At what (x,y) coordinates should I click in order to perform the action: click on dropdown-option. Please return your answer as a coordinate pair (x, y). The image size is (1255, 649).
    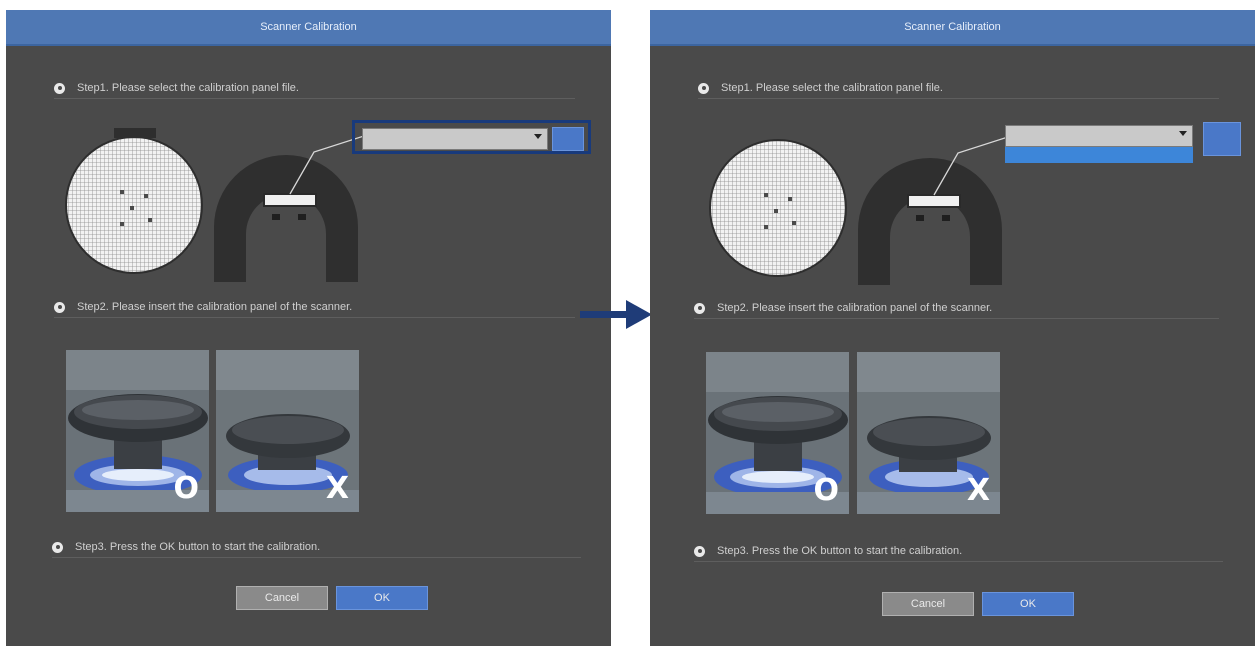
    Looking at the image, I should click on (1099, 155).